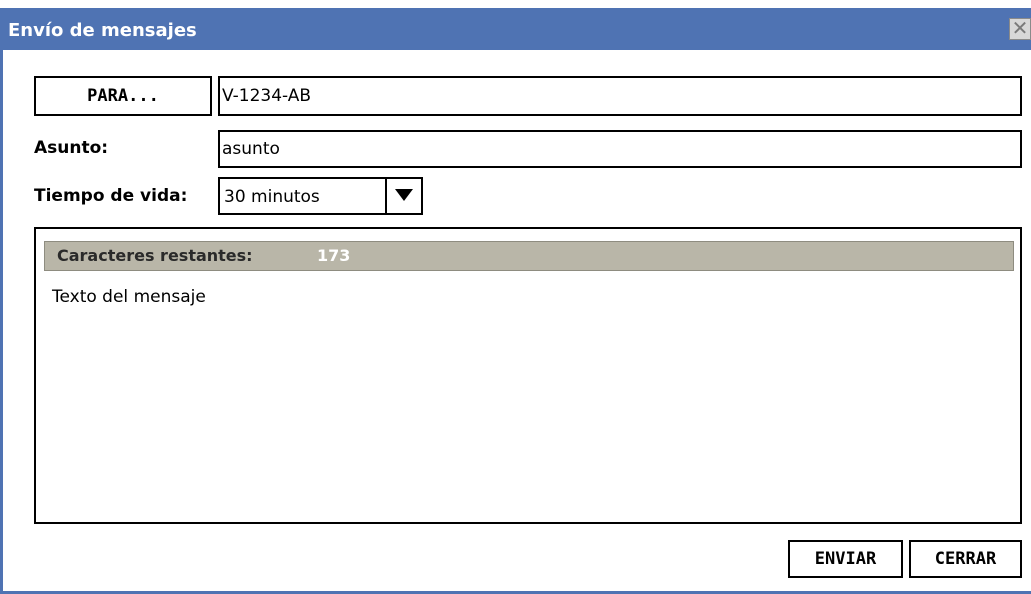 The image size is (1031, 594). I want to click on send-button: ENVIAR, so click(845, 559).